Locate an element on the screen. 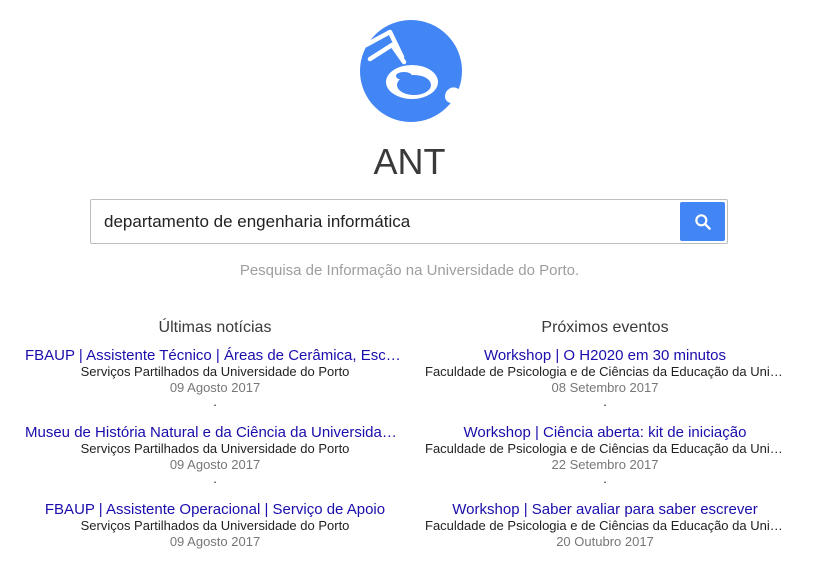 The image size is (819, 581). event-item-title: Workshop | O H2020 em 30 minutos is located at coordinates (605, 355).